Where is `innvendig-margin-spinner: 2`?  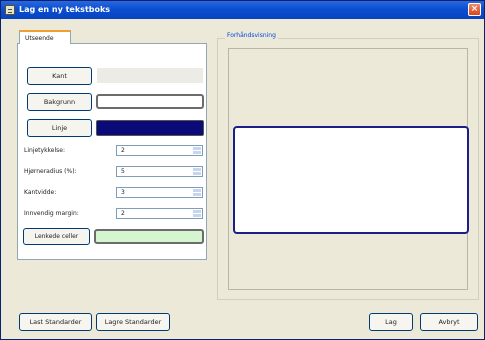
innvendig-margin-spinner: 2 is located at coordinates (159, 213).